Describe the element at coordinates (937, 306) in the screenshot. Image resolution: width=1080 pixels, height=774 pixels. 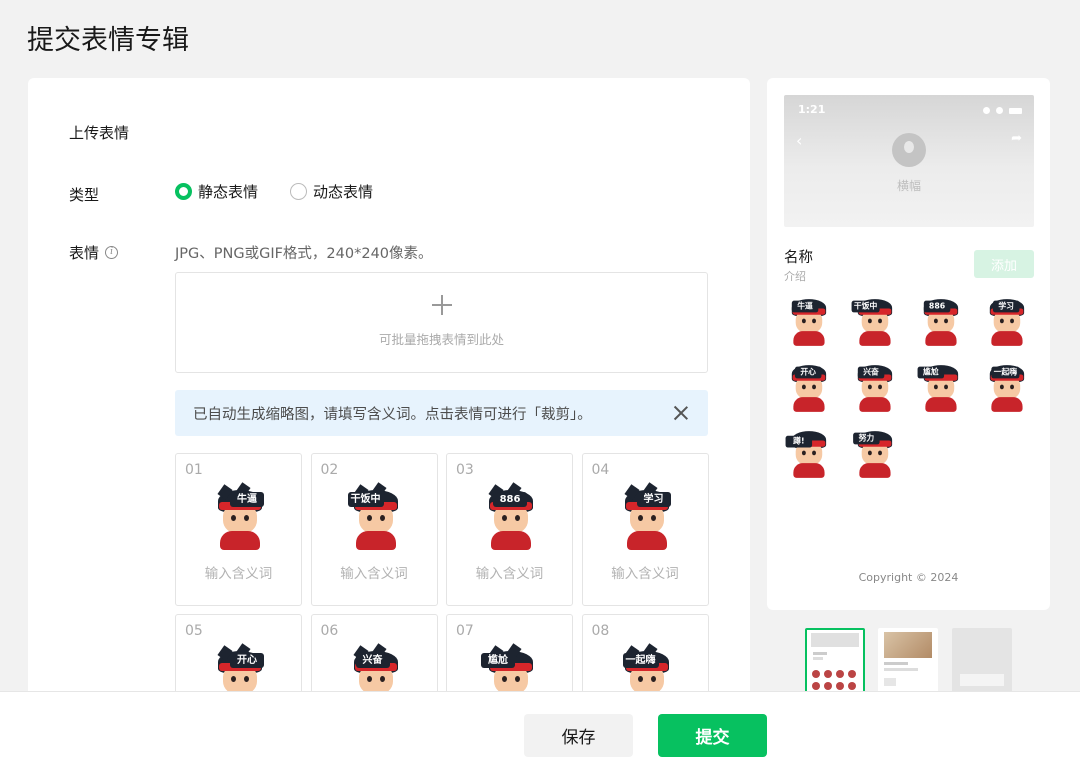
I see `preview-sticker-caption: 886` at that location.